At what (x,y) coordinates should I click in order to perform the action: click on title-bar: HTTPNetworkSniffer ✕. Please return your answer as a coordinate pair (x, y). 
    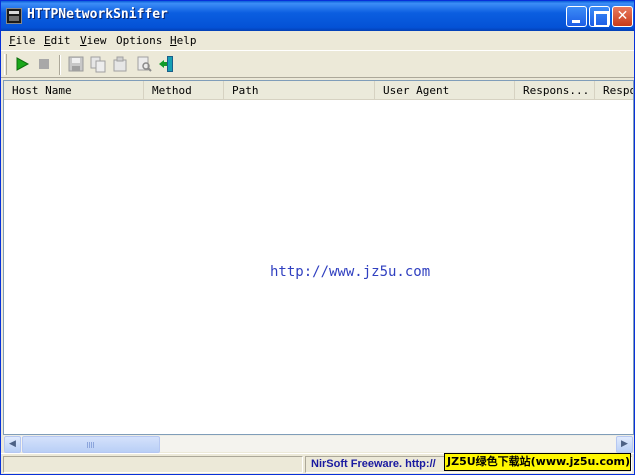
    Looking at the image, I should click on (317, 16).